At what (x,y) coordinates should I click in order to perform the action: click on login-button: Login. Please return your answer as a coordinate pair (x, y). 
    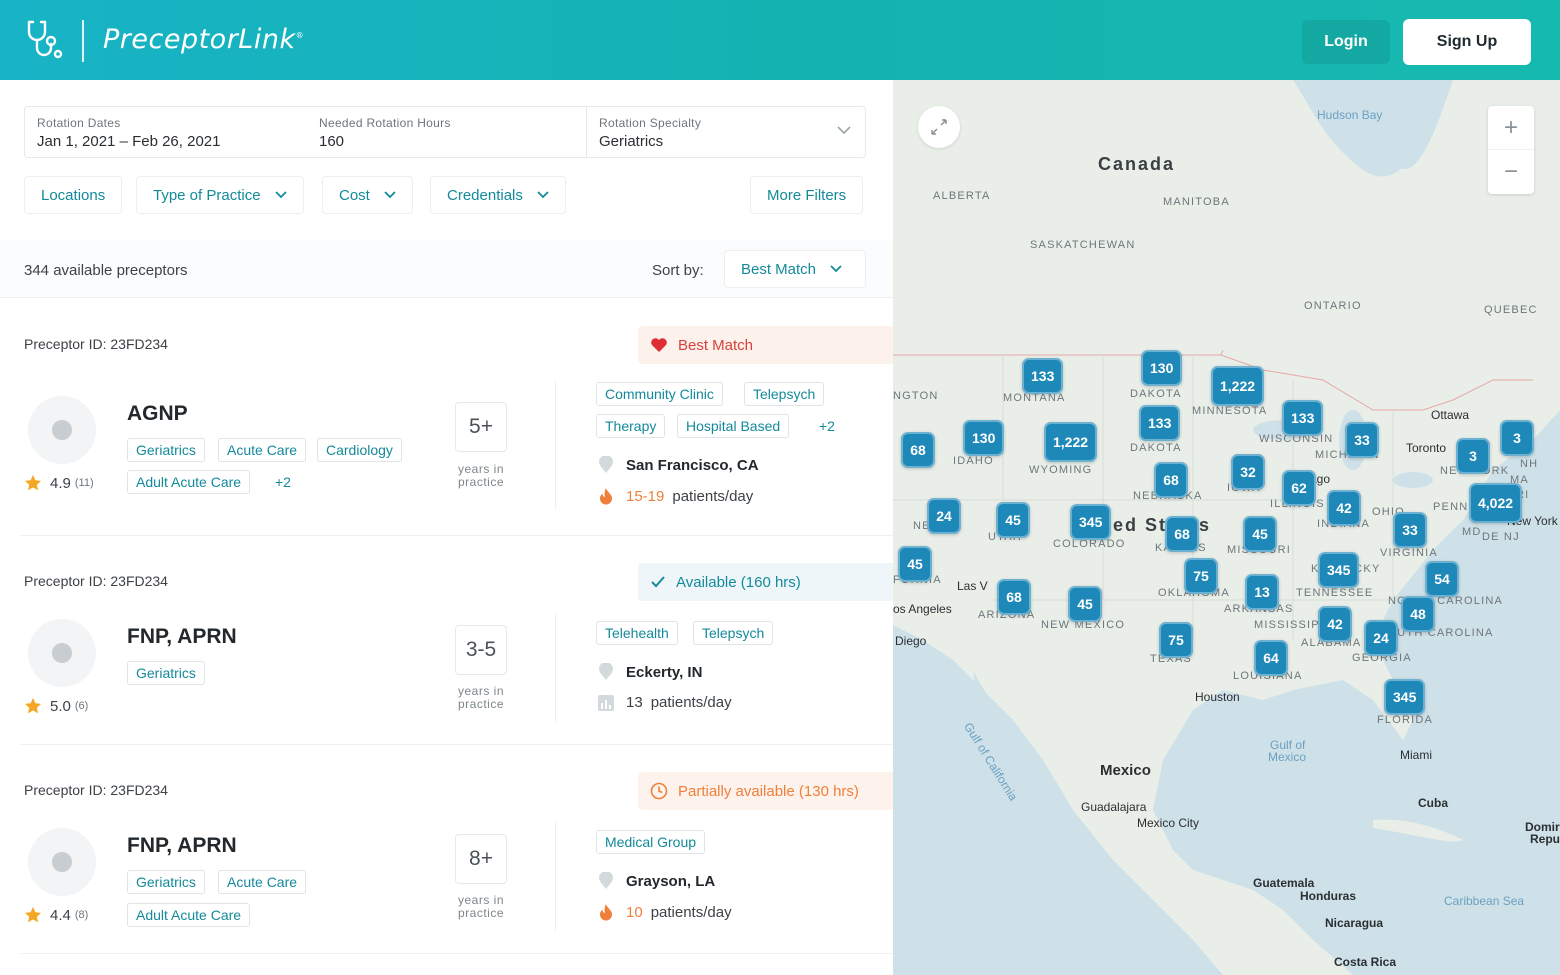
    Looking at the image, I should click on (1346, 42).